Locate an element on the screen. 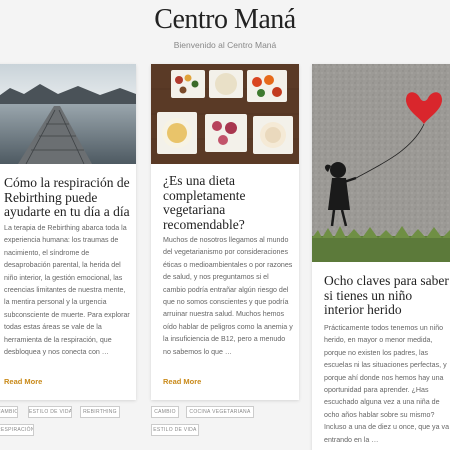  vegetarian-food-bowls-image is located at coordinates (225, 114).